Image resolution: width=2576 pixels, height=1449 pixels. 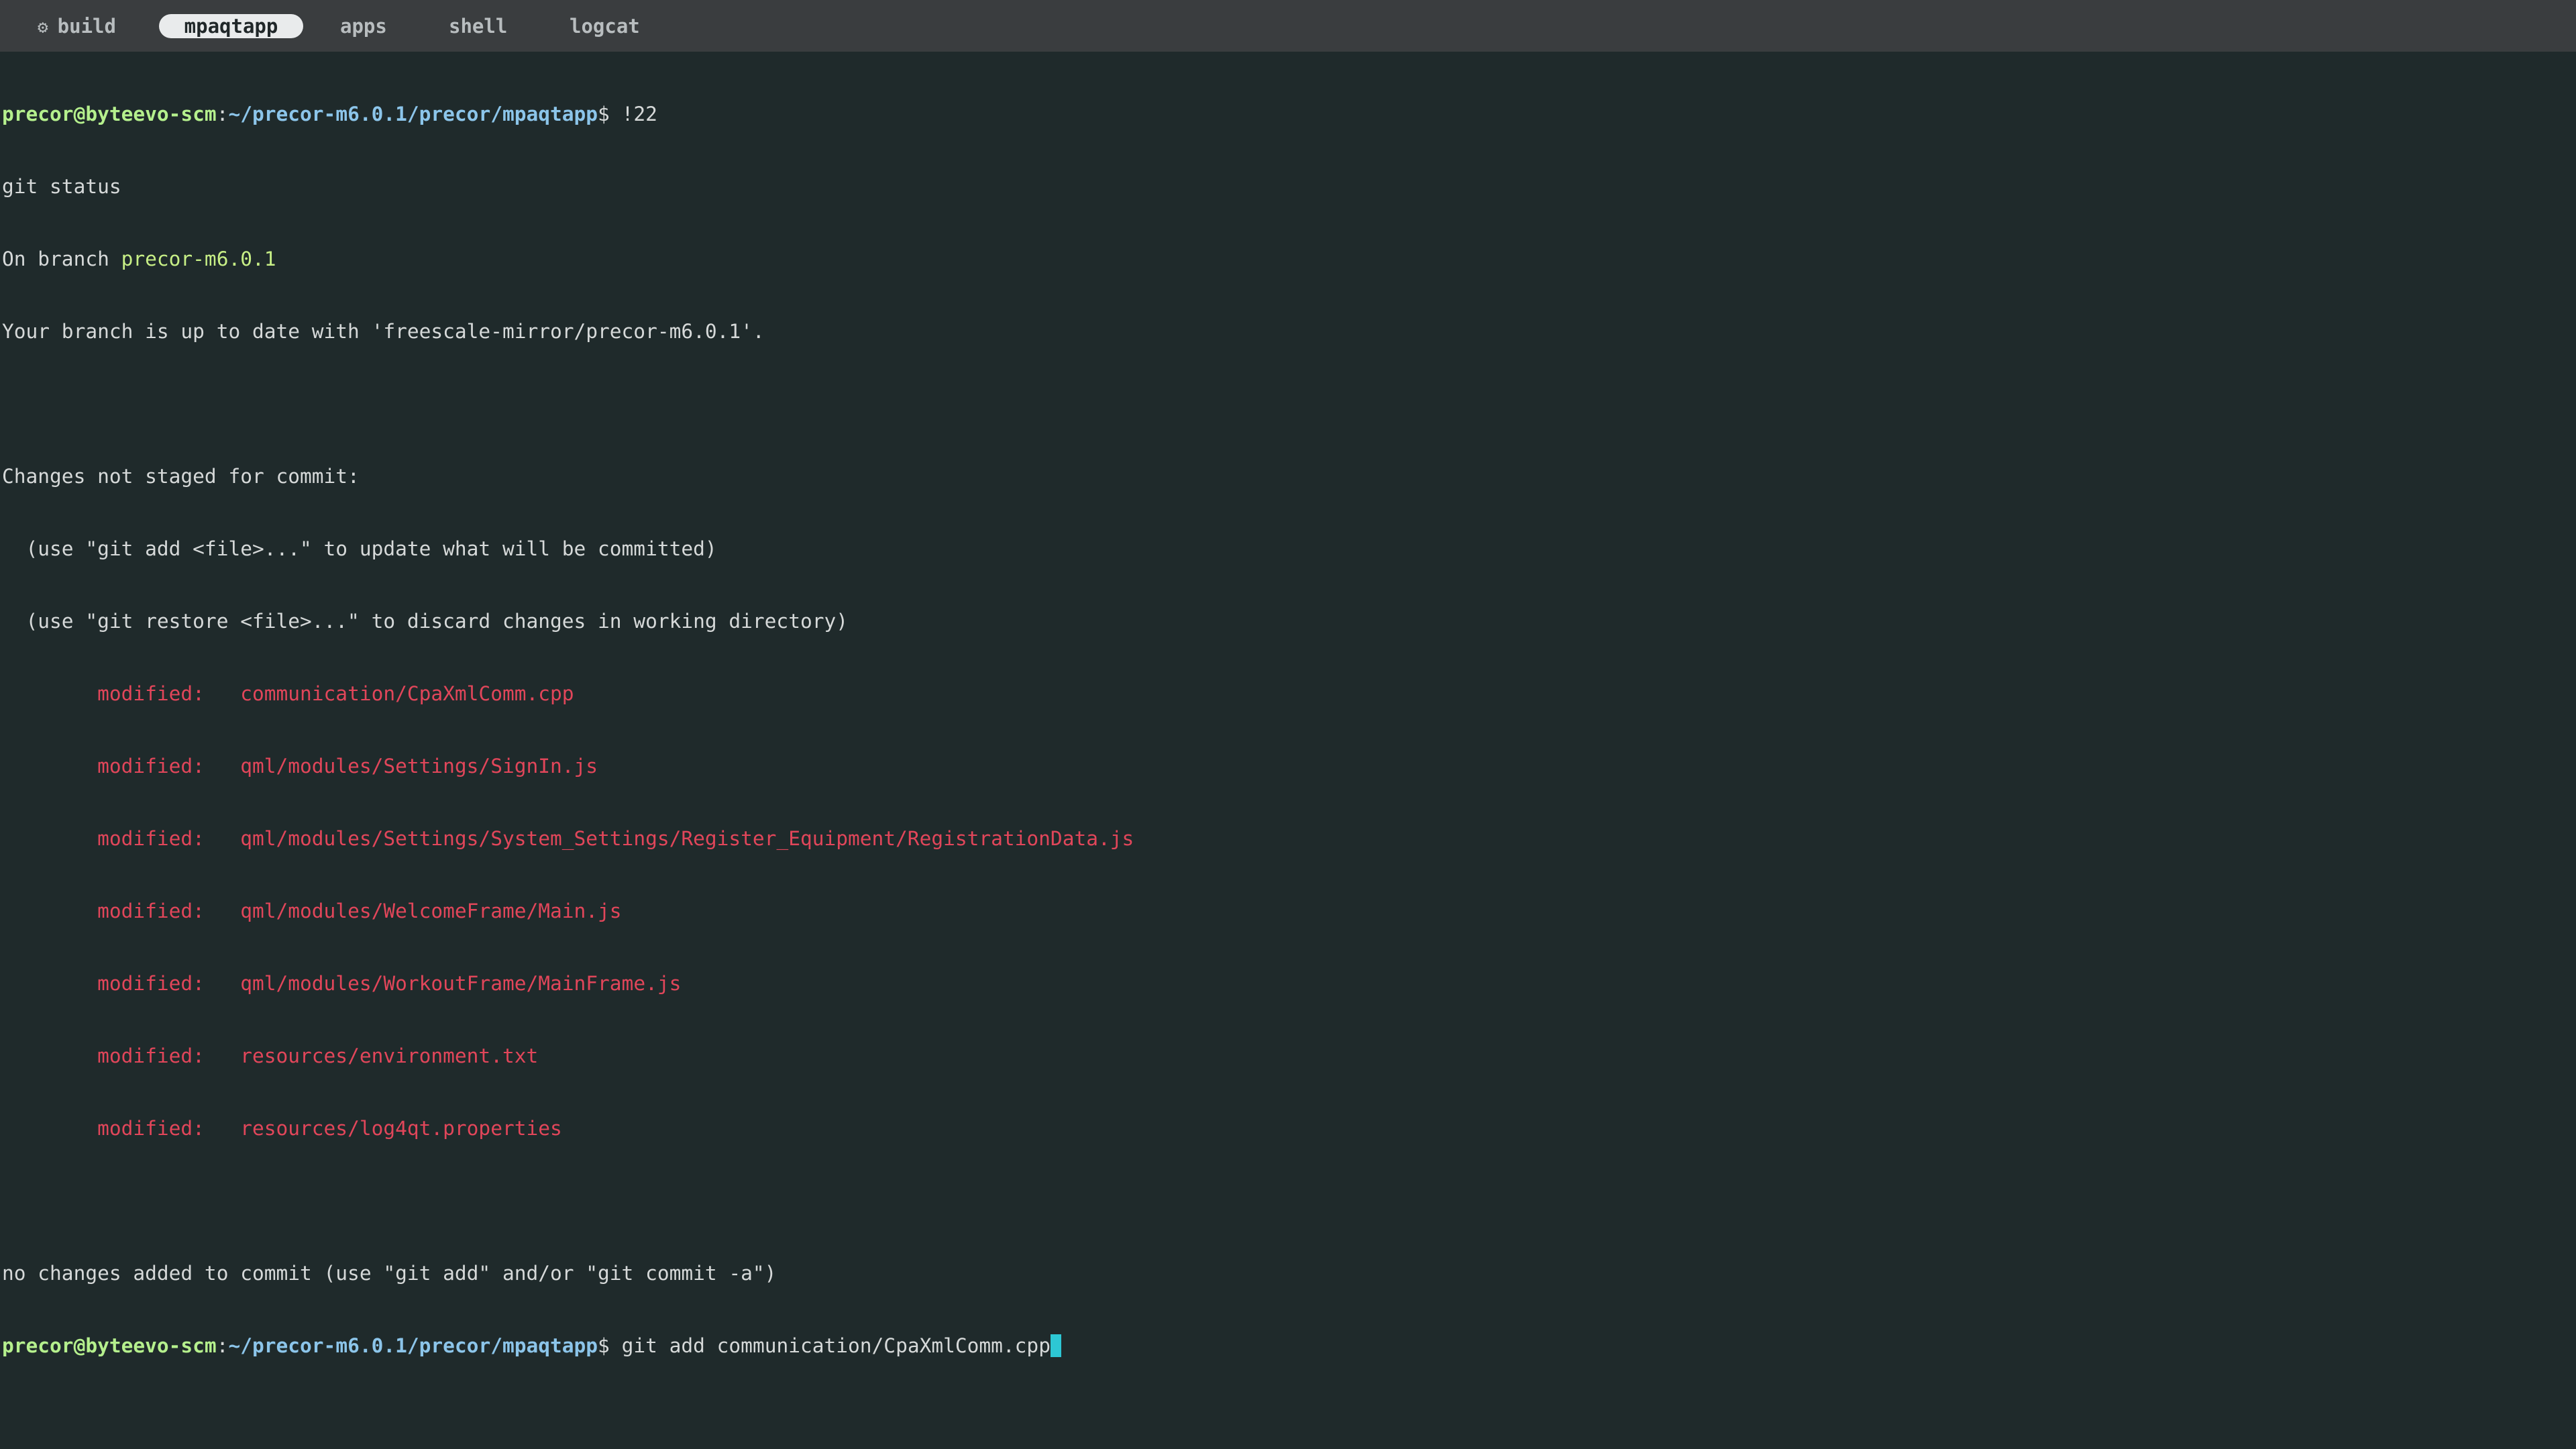 I want to click on tab-label: apps, so click(x=363, y=26).